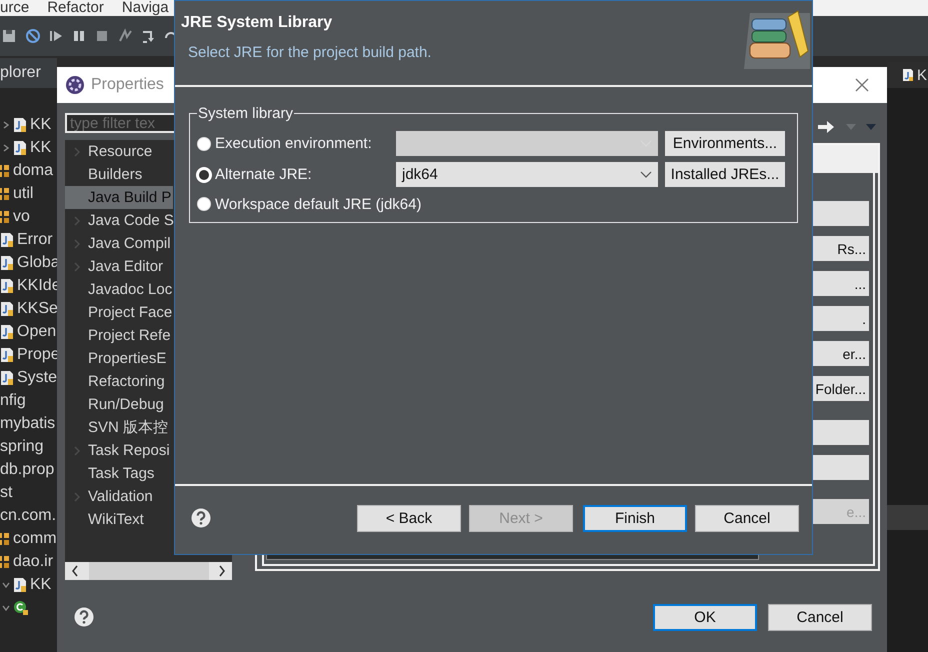  What do you see at coordinates (862, 85) in the screenshot?
I see `close-icon` at bounding box center [862, 85].